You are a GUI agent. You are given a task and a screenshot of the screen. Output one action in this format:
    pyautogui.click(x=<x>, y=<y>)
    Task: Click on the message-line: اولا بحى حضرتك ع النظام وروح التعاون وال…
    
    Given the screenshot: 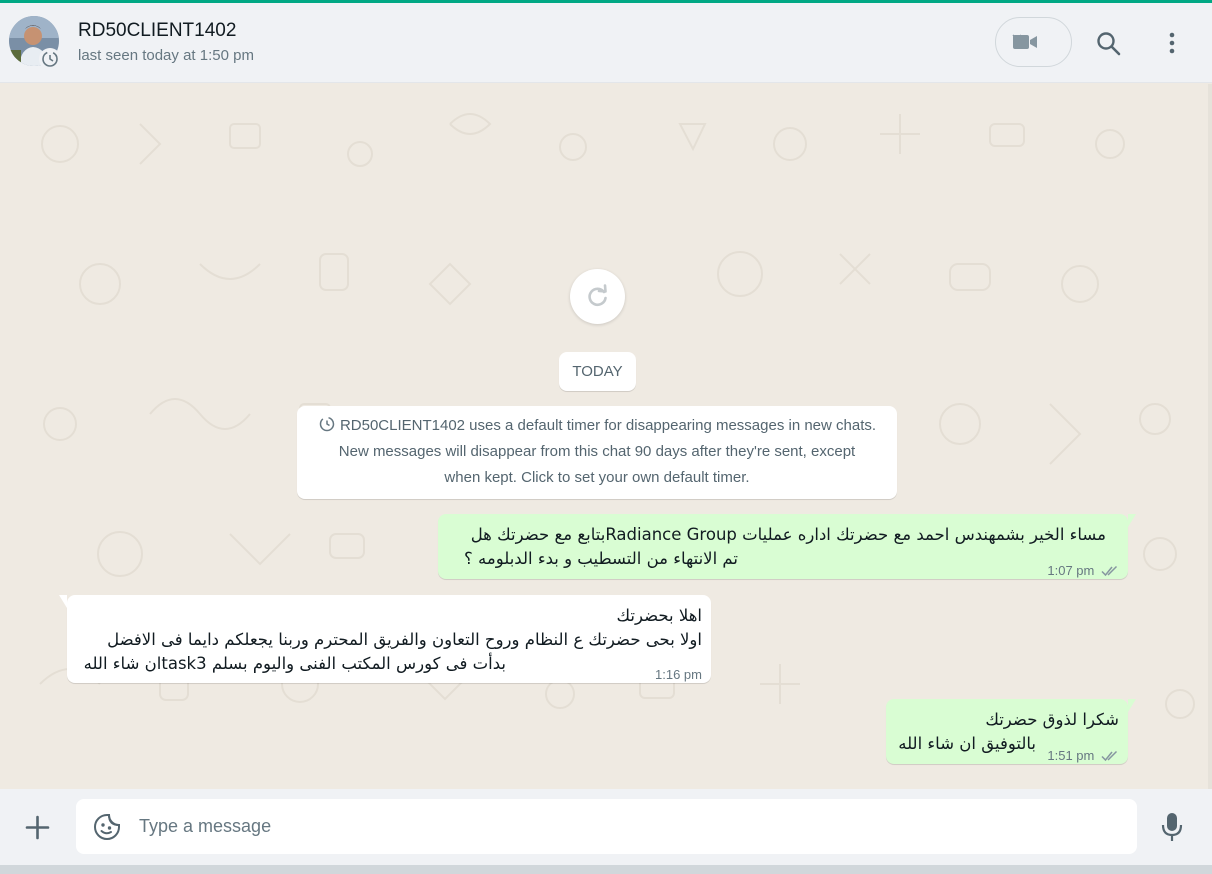 What is the action you would take?
    pyautogui.click(x=404, y=639)
    